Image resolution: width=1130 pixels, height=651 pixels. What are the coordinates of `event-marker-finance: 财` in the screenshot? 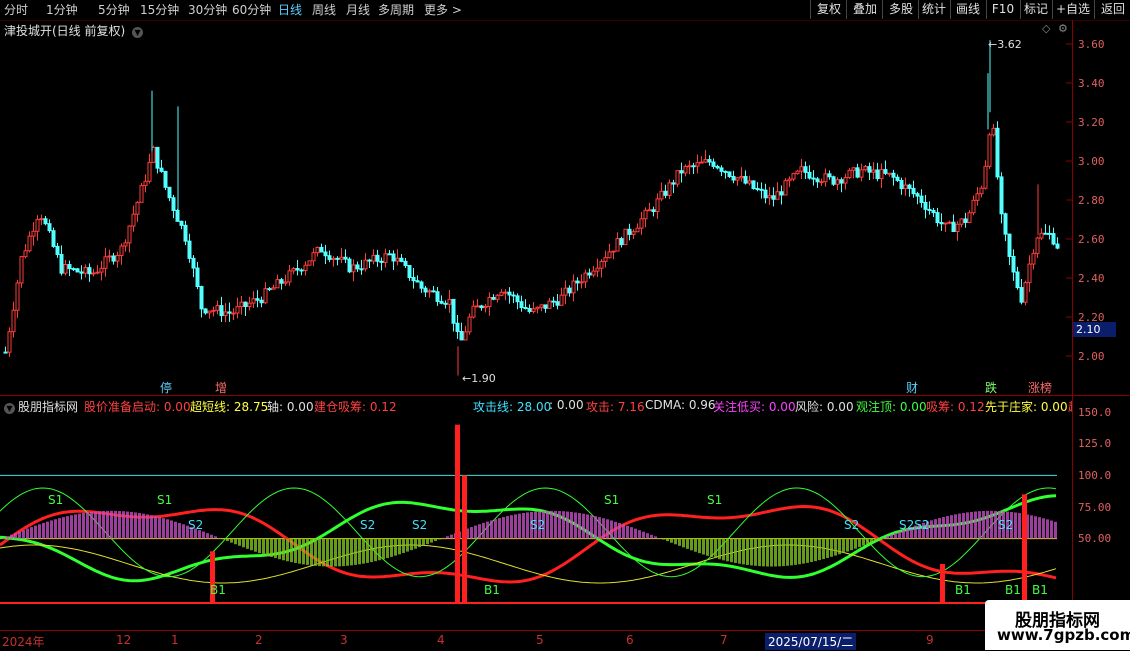 It's located at (912, 388).